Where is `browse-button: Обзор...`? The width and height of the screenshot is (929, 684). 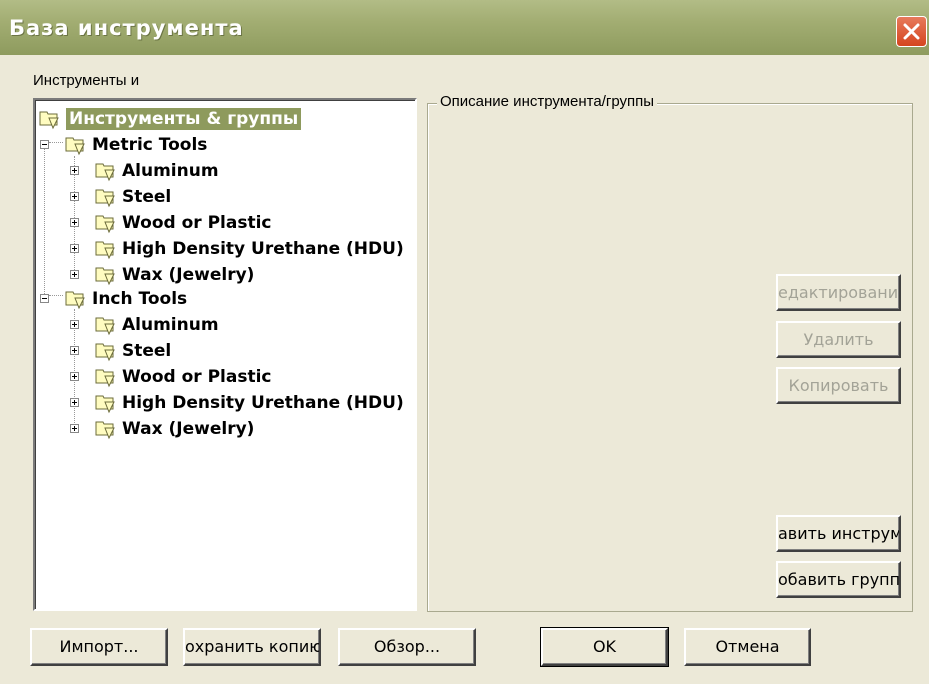
browse-button: Обзор... is located at coordinates (407, 647).